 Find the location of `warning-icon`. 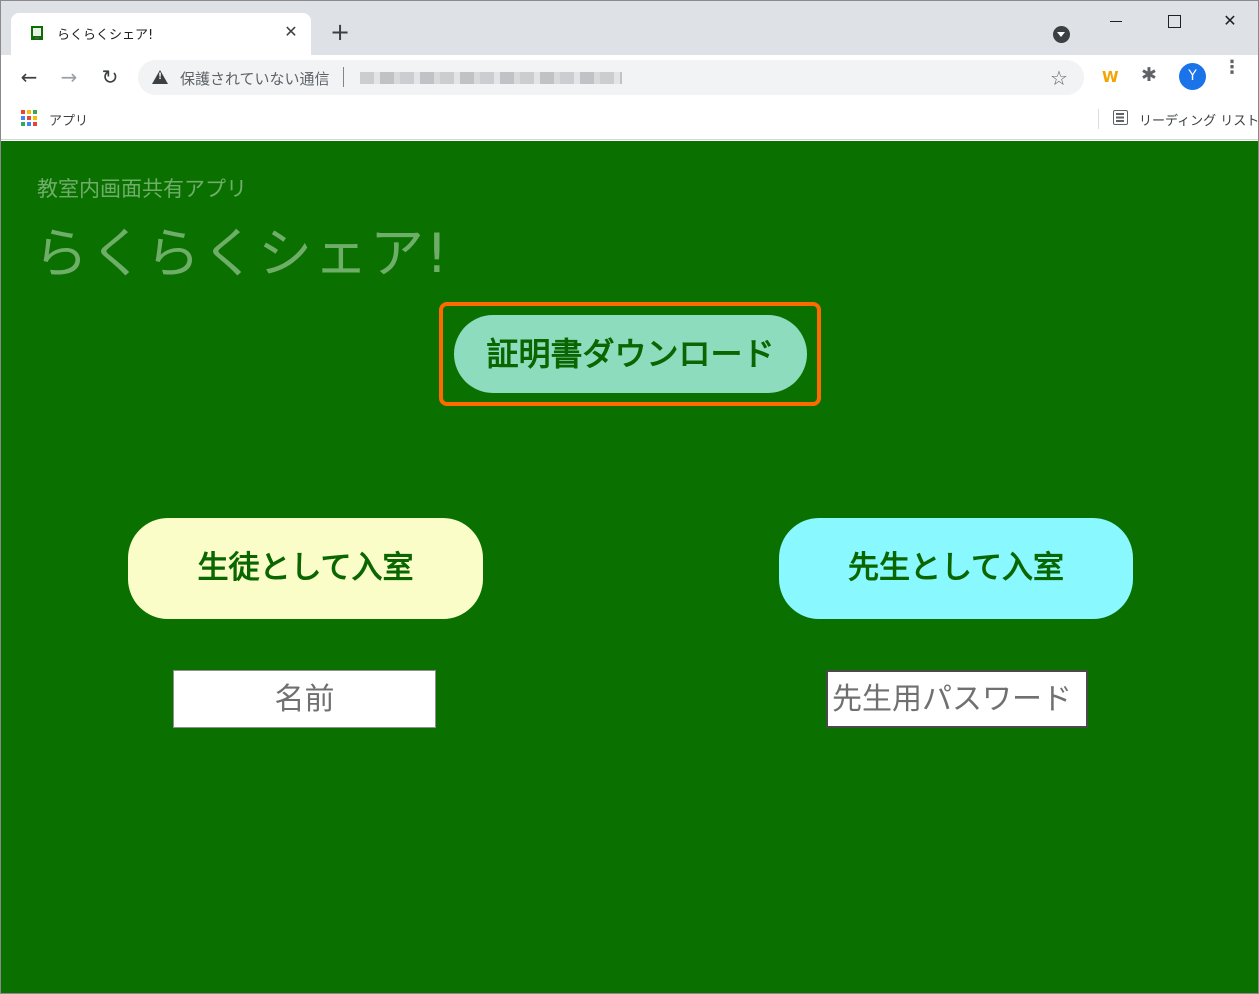

warning-icon is located at coordinates (160, 77).